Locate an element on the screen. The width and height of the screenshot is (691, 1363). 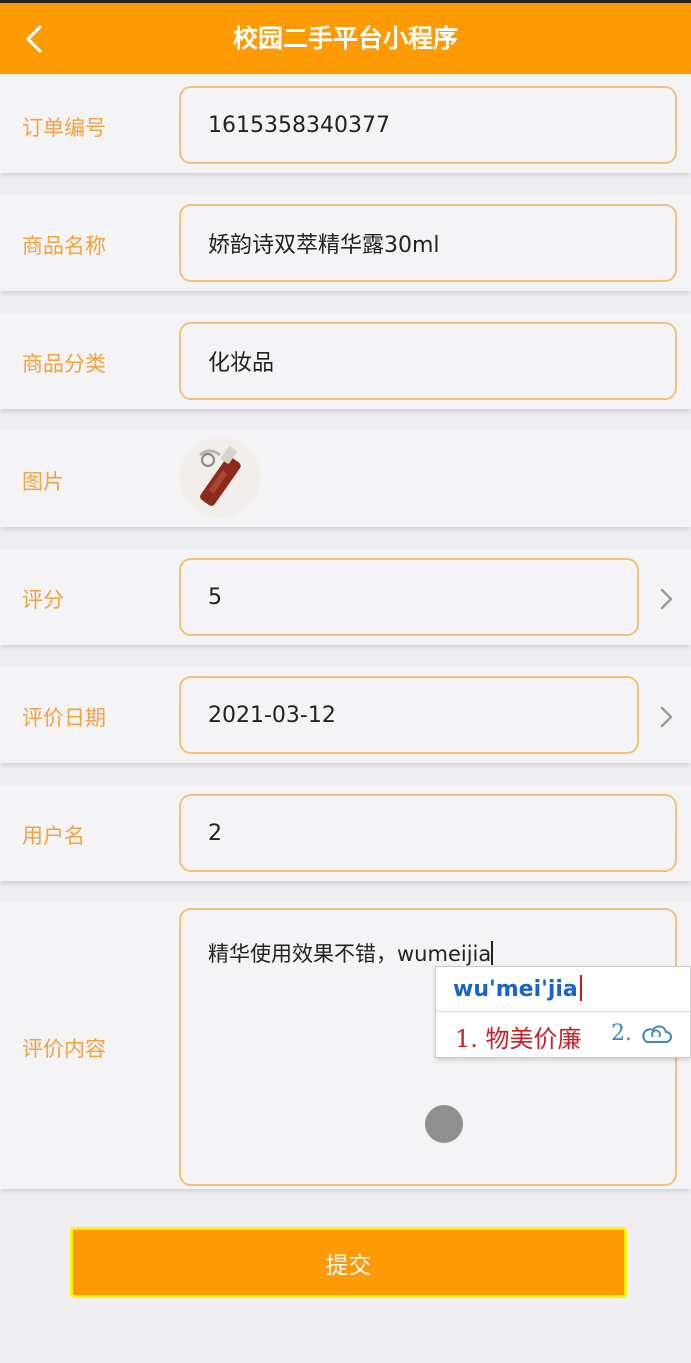
category-label: 商品分类 is located at coordinates (64, 364).